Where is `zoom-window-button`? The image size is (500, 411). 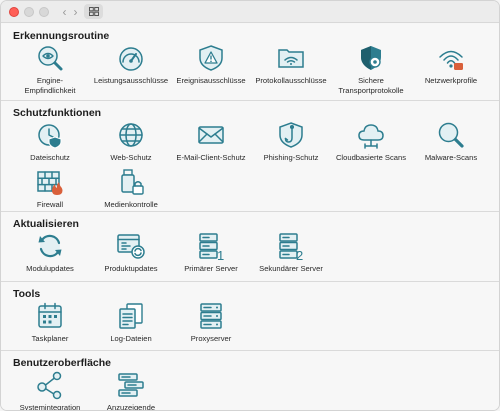
zoom-window-button is located at coordinates (44, 12).